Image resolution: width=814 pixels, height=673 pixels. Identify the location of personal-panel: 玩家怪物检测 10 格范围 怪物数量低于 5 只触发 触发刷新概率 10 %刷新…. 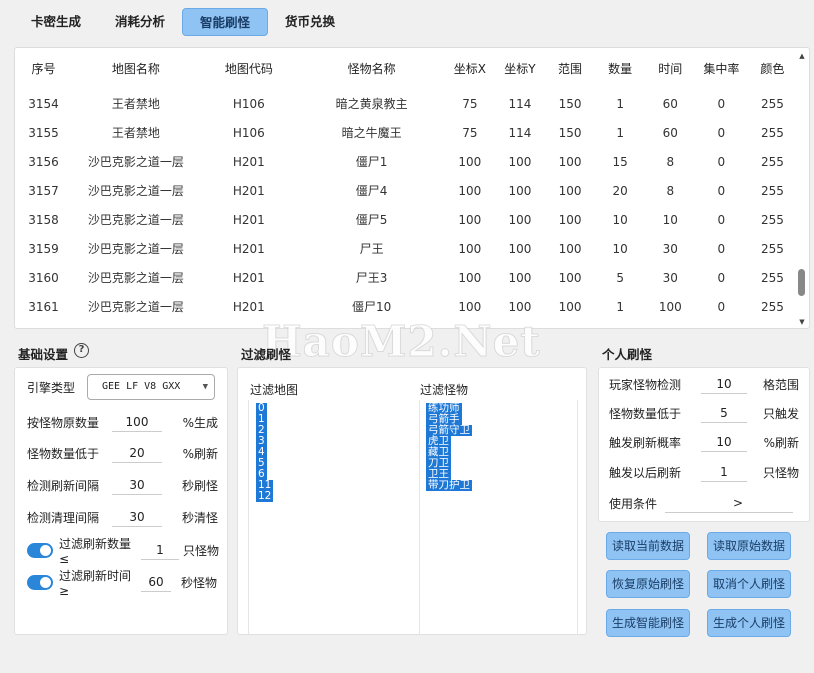
(704, 444).